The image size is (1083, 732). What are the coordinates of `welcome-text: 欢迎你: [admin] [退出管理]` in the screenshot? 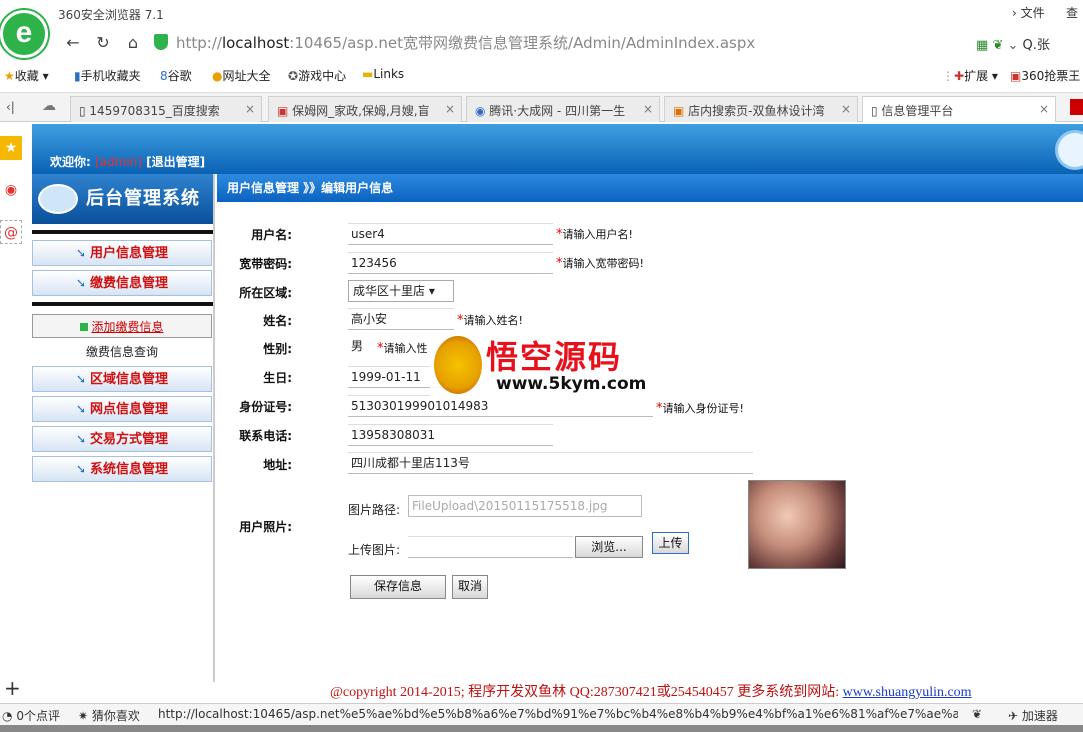 It's located at (128, 162).